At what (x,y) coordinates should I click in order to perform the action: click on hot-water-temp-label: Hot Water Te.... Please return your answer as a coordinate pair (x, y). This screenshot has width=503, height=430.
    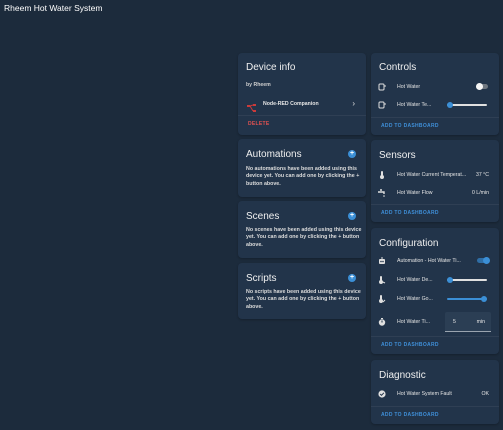
    Looking at the image, I should click on (414, 105).